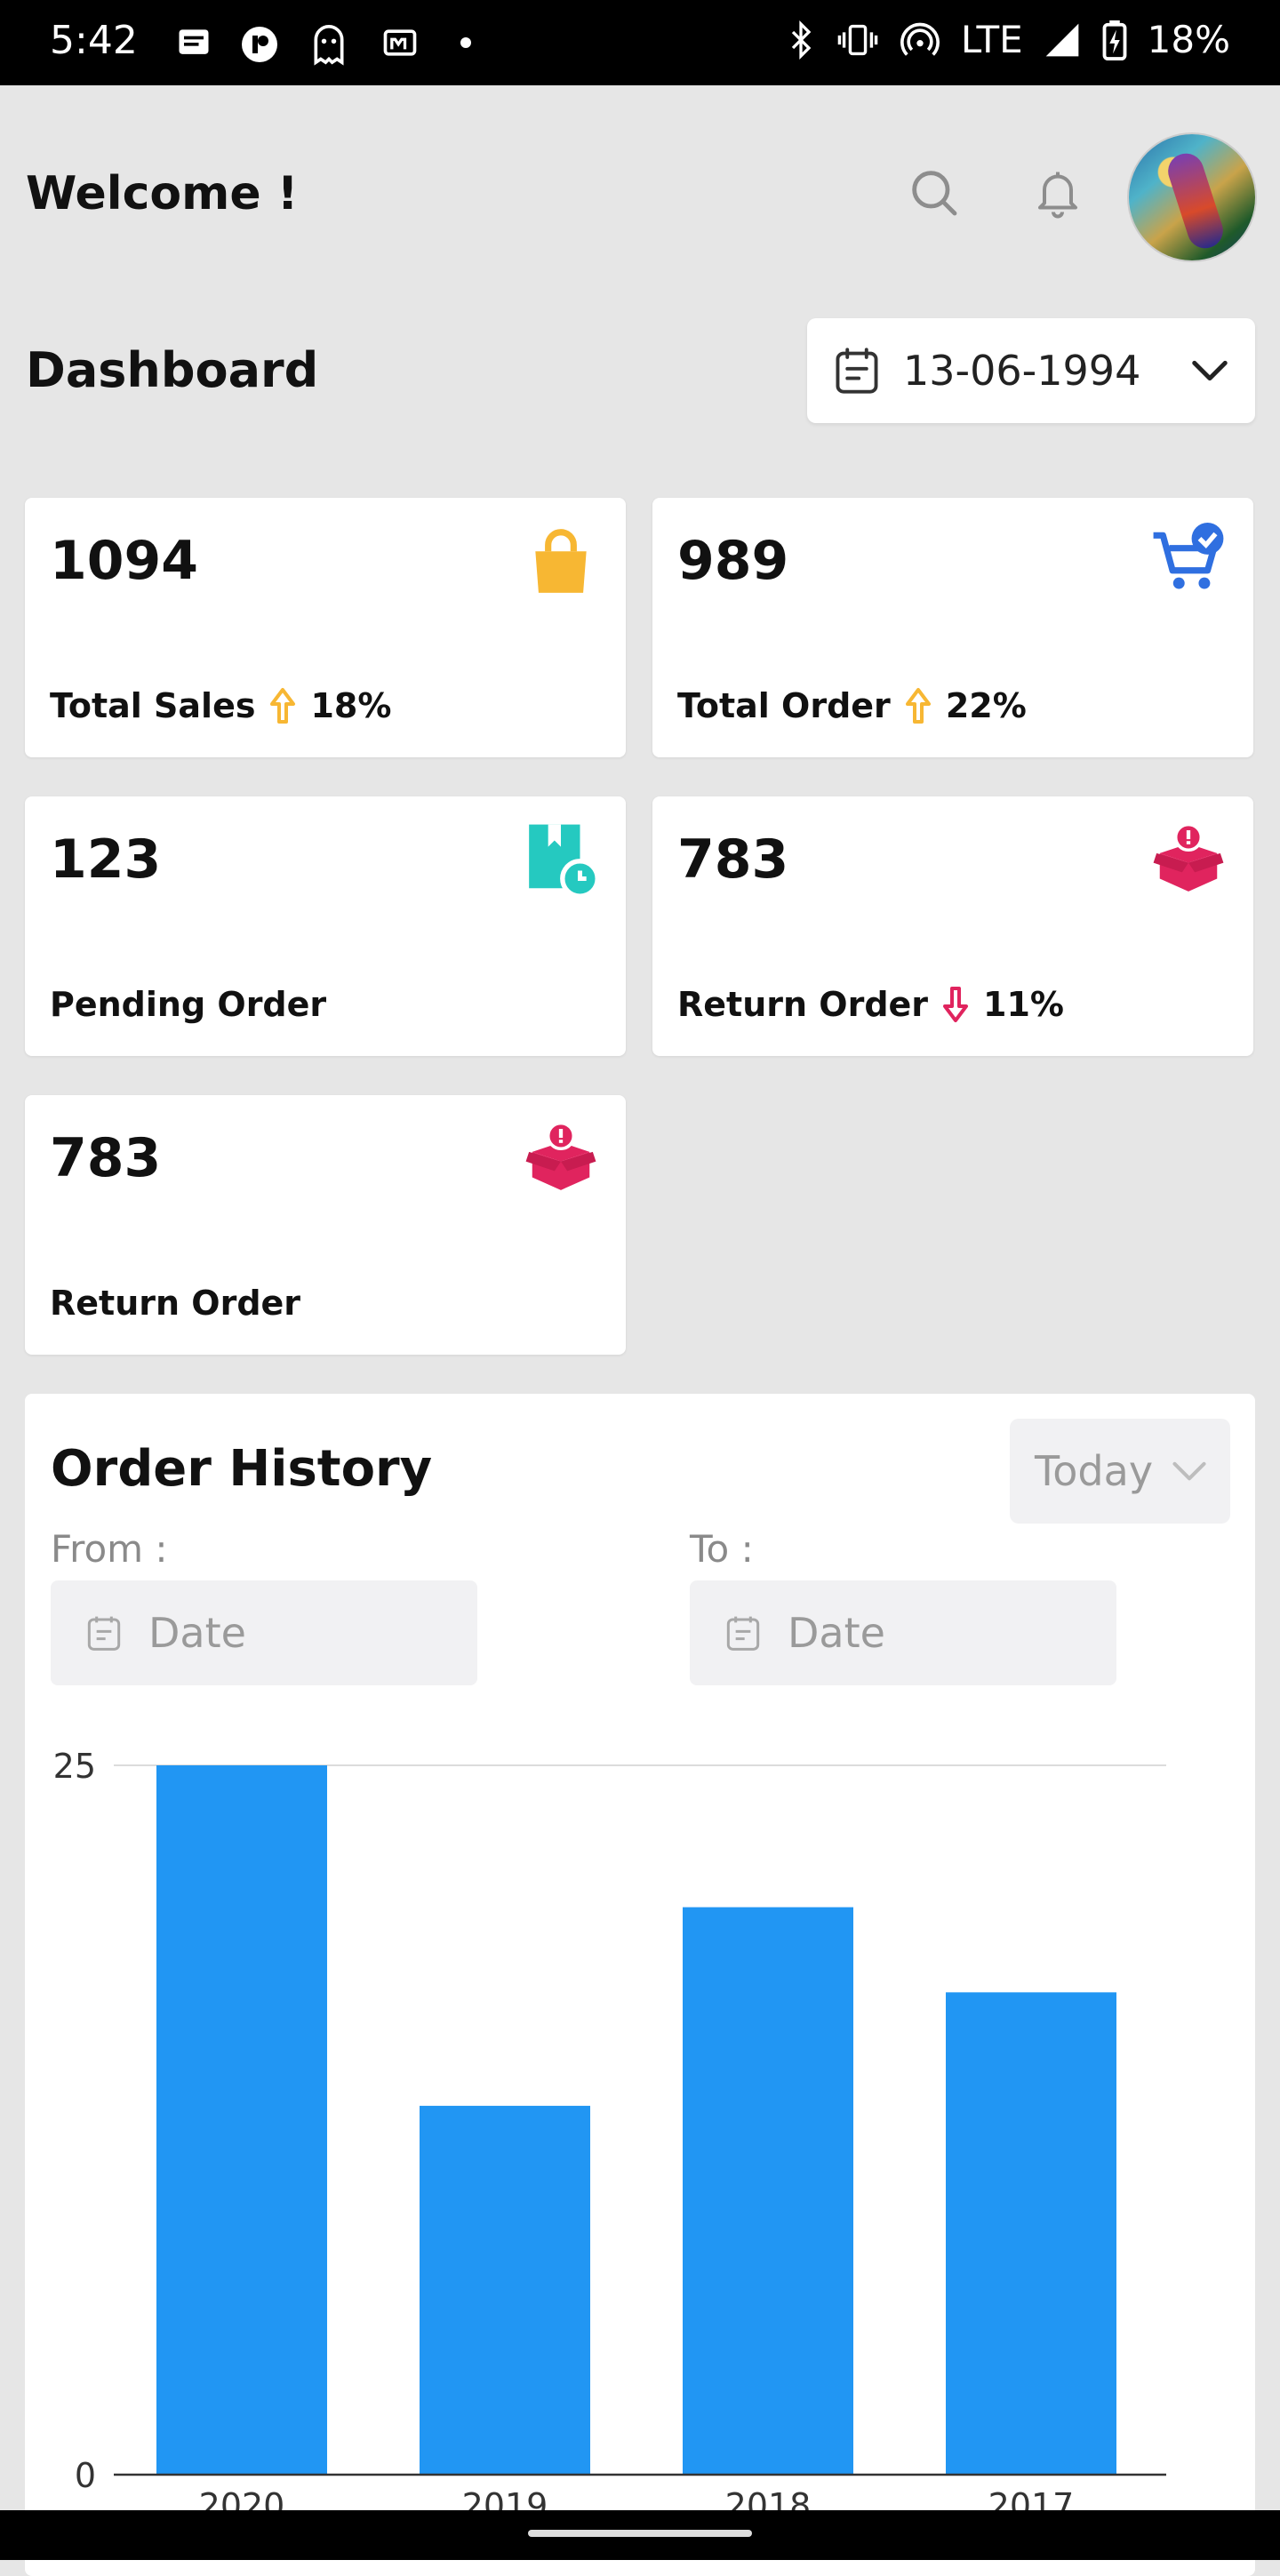 The image size is (1280, 2576). I want to click on home-indicator, so click(640, 2533).